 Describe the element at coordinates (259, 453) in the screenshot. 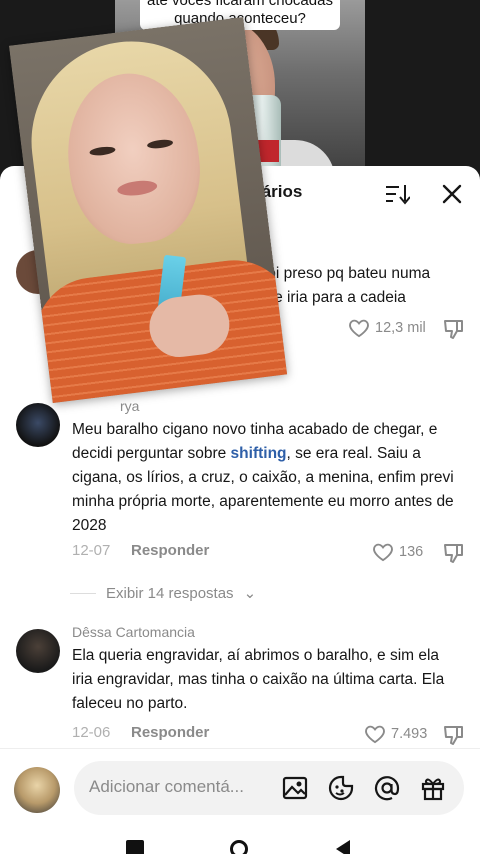

I see `hashtag-link: shifting` at that location.